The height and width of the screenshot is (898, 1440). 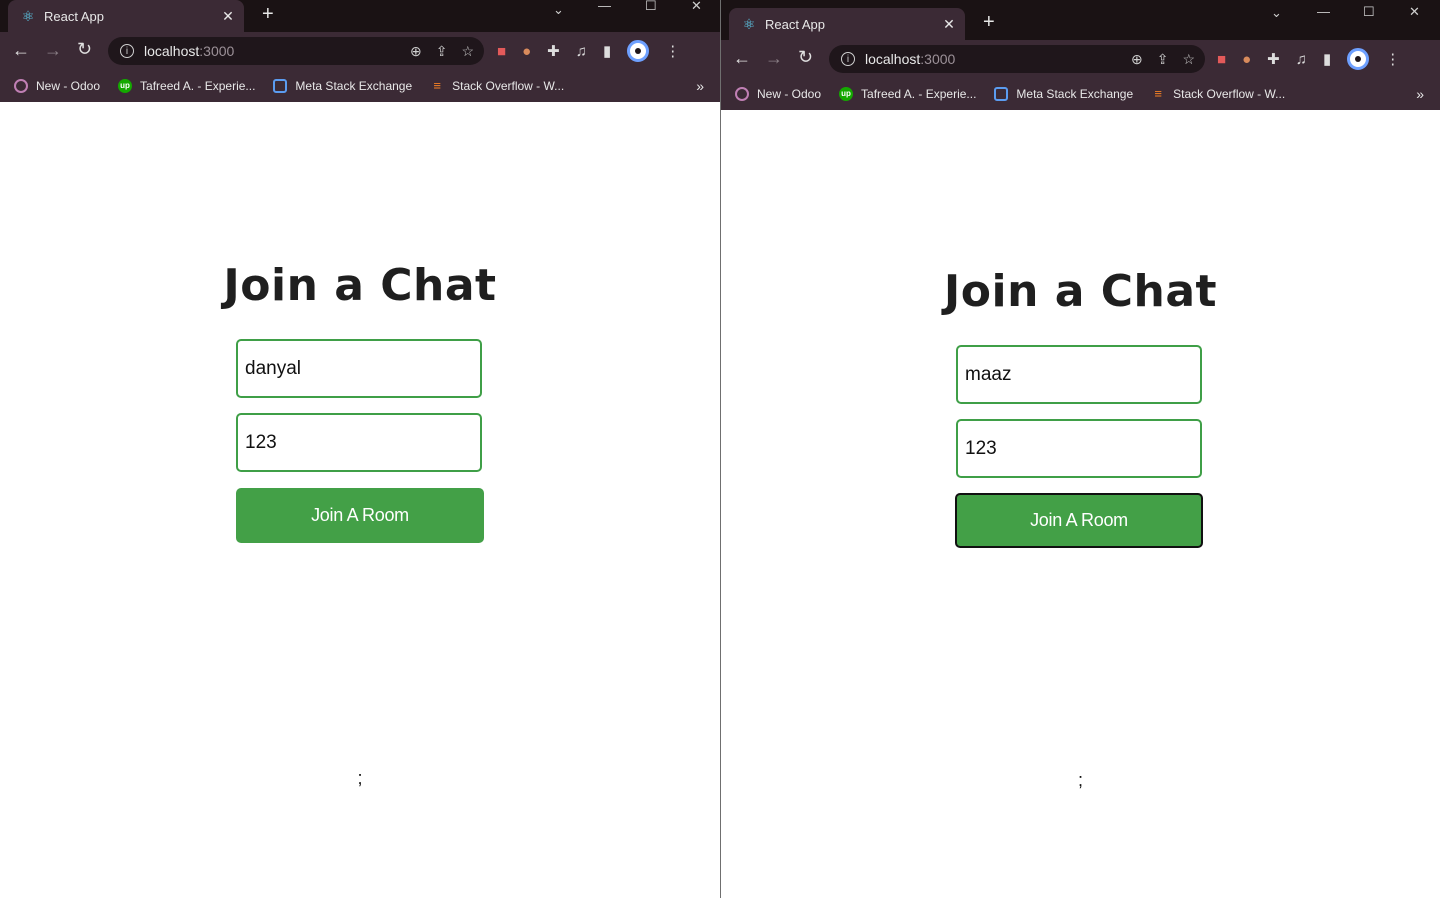 What do you see at coordinates (172, 51) in the screenshot?
I see `url-host: localhost` at bounding box center [172, 51].